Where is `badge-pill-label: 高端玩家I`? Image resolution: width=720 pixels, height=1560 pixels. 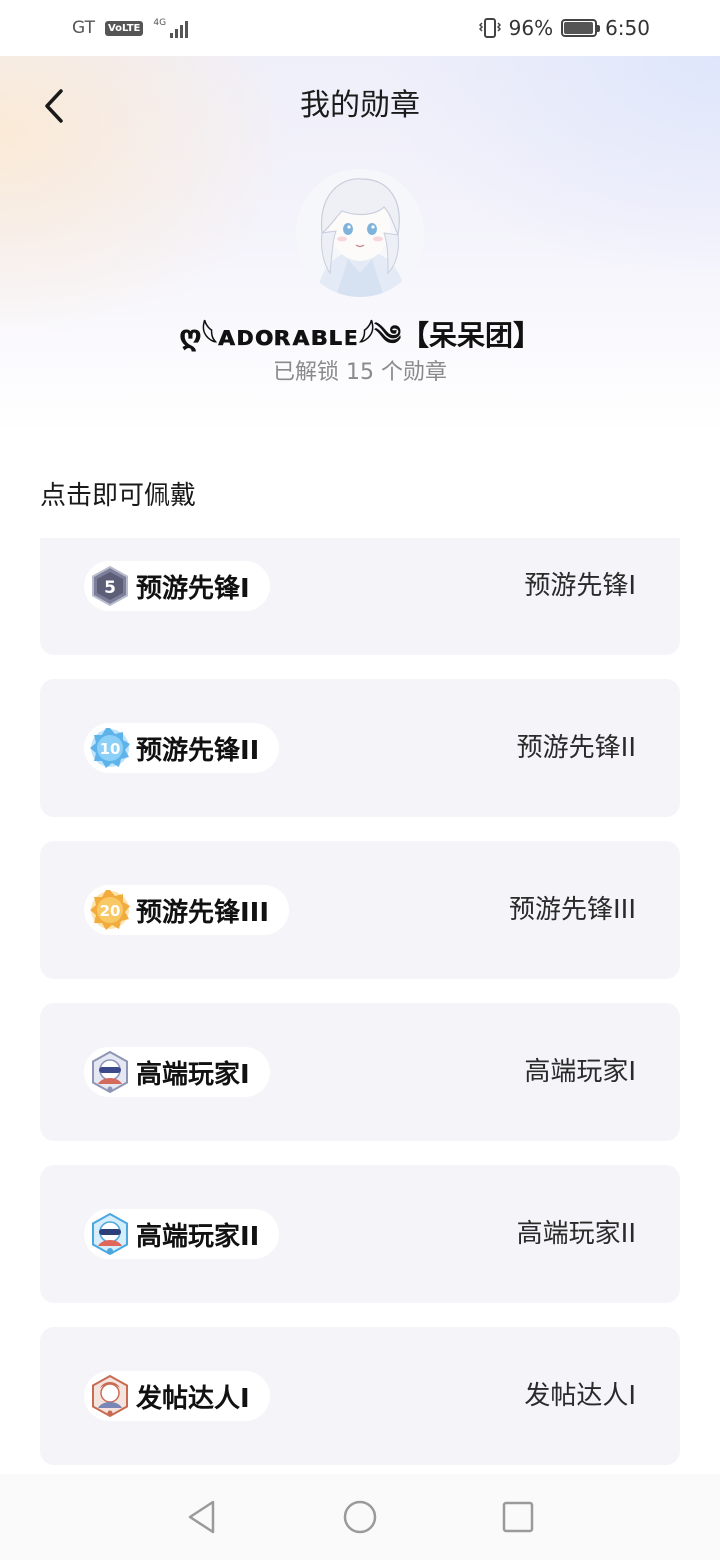 badge-pill-label: 高端玩家I is located at coordinates (193, 1074).